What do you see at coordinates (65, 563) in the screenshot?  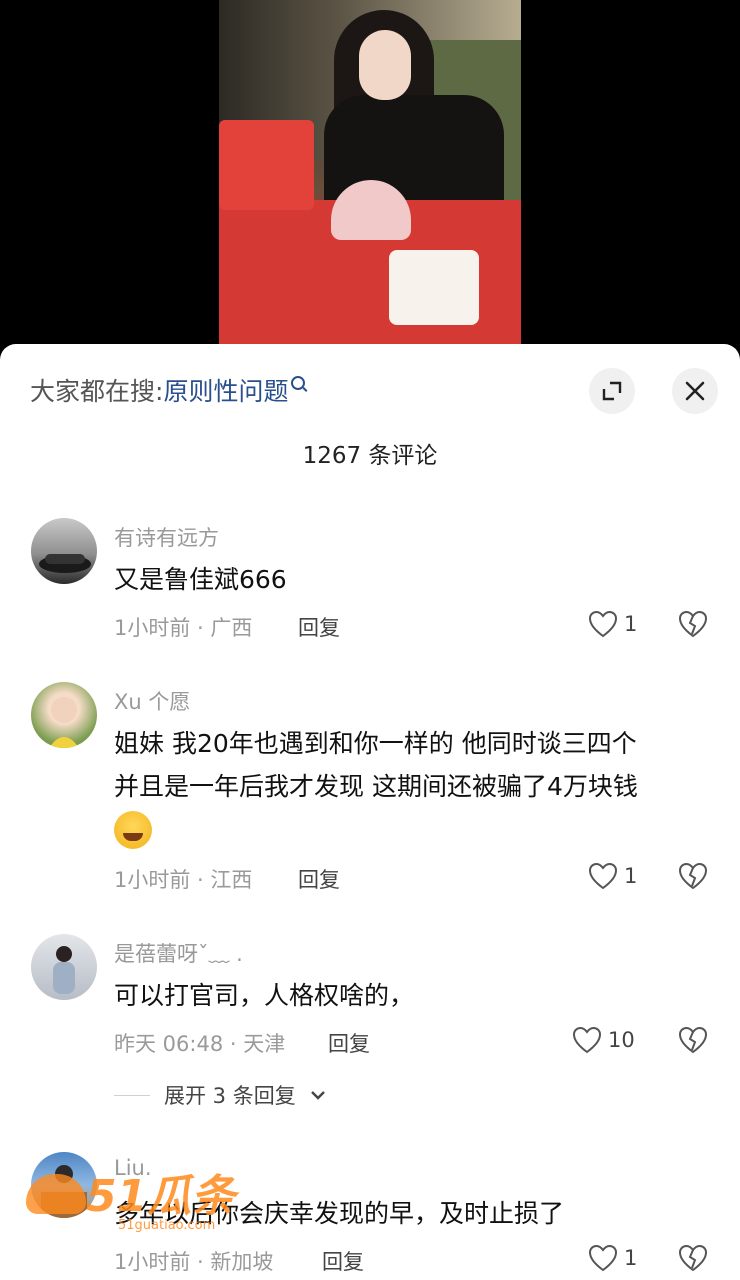 I see `avatar-car-image` at bounding box center [65, 563].